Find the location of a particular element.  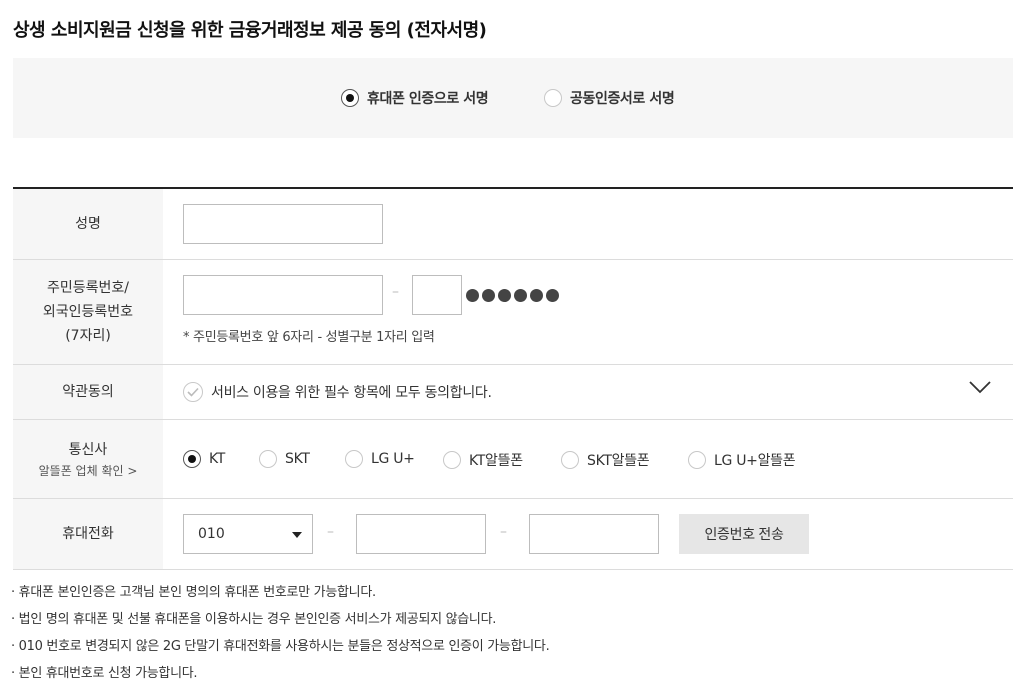

chevron-down-icon is located at coordinates (980, 388).